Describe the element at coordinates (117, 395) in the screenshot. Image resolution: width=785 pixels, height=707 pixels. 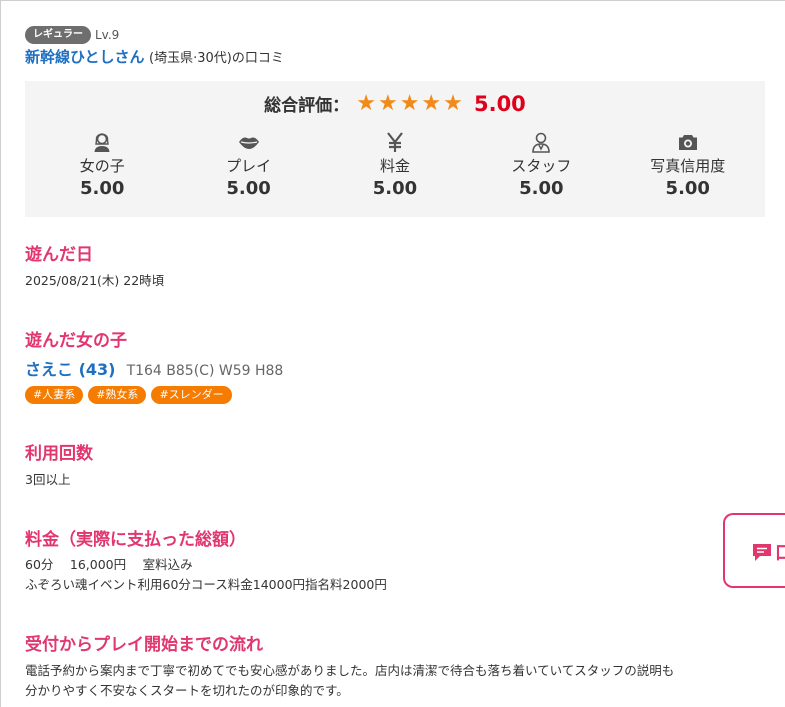
I see `tag-chip: #熟女系` at that location.